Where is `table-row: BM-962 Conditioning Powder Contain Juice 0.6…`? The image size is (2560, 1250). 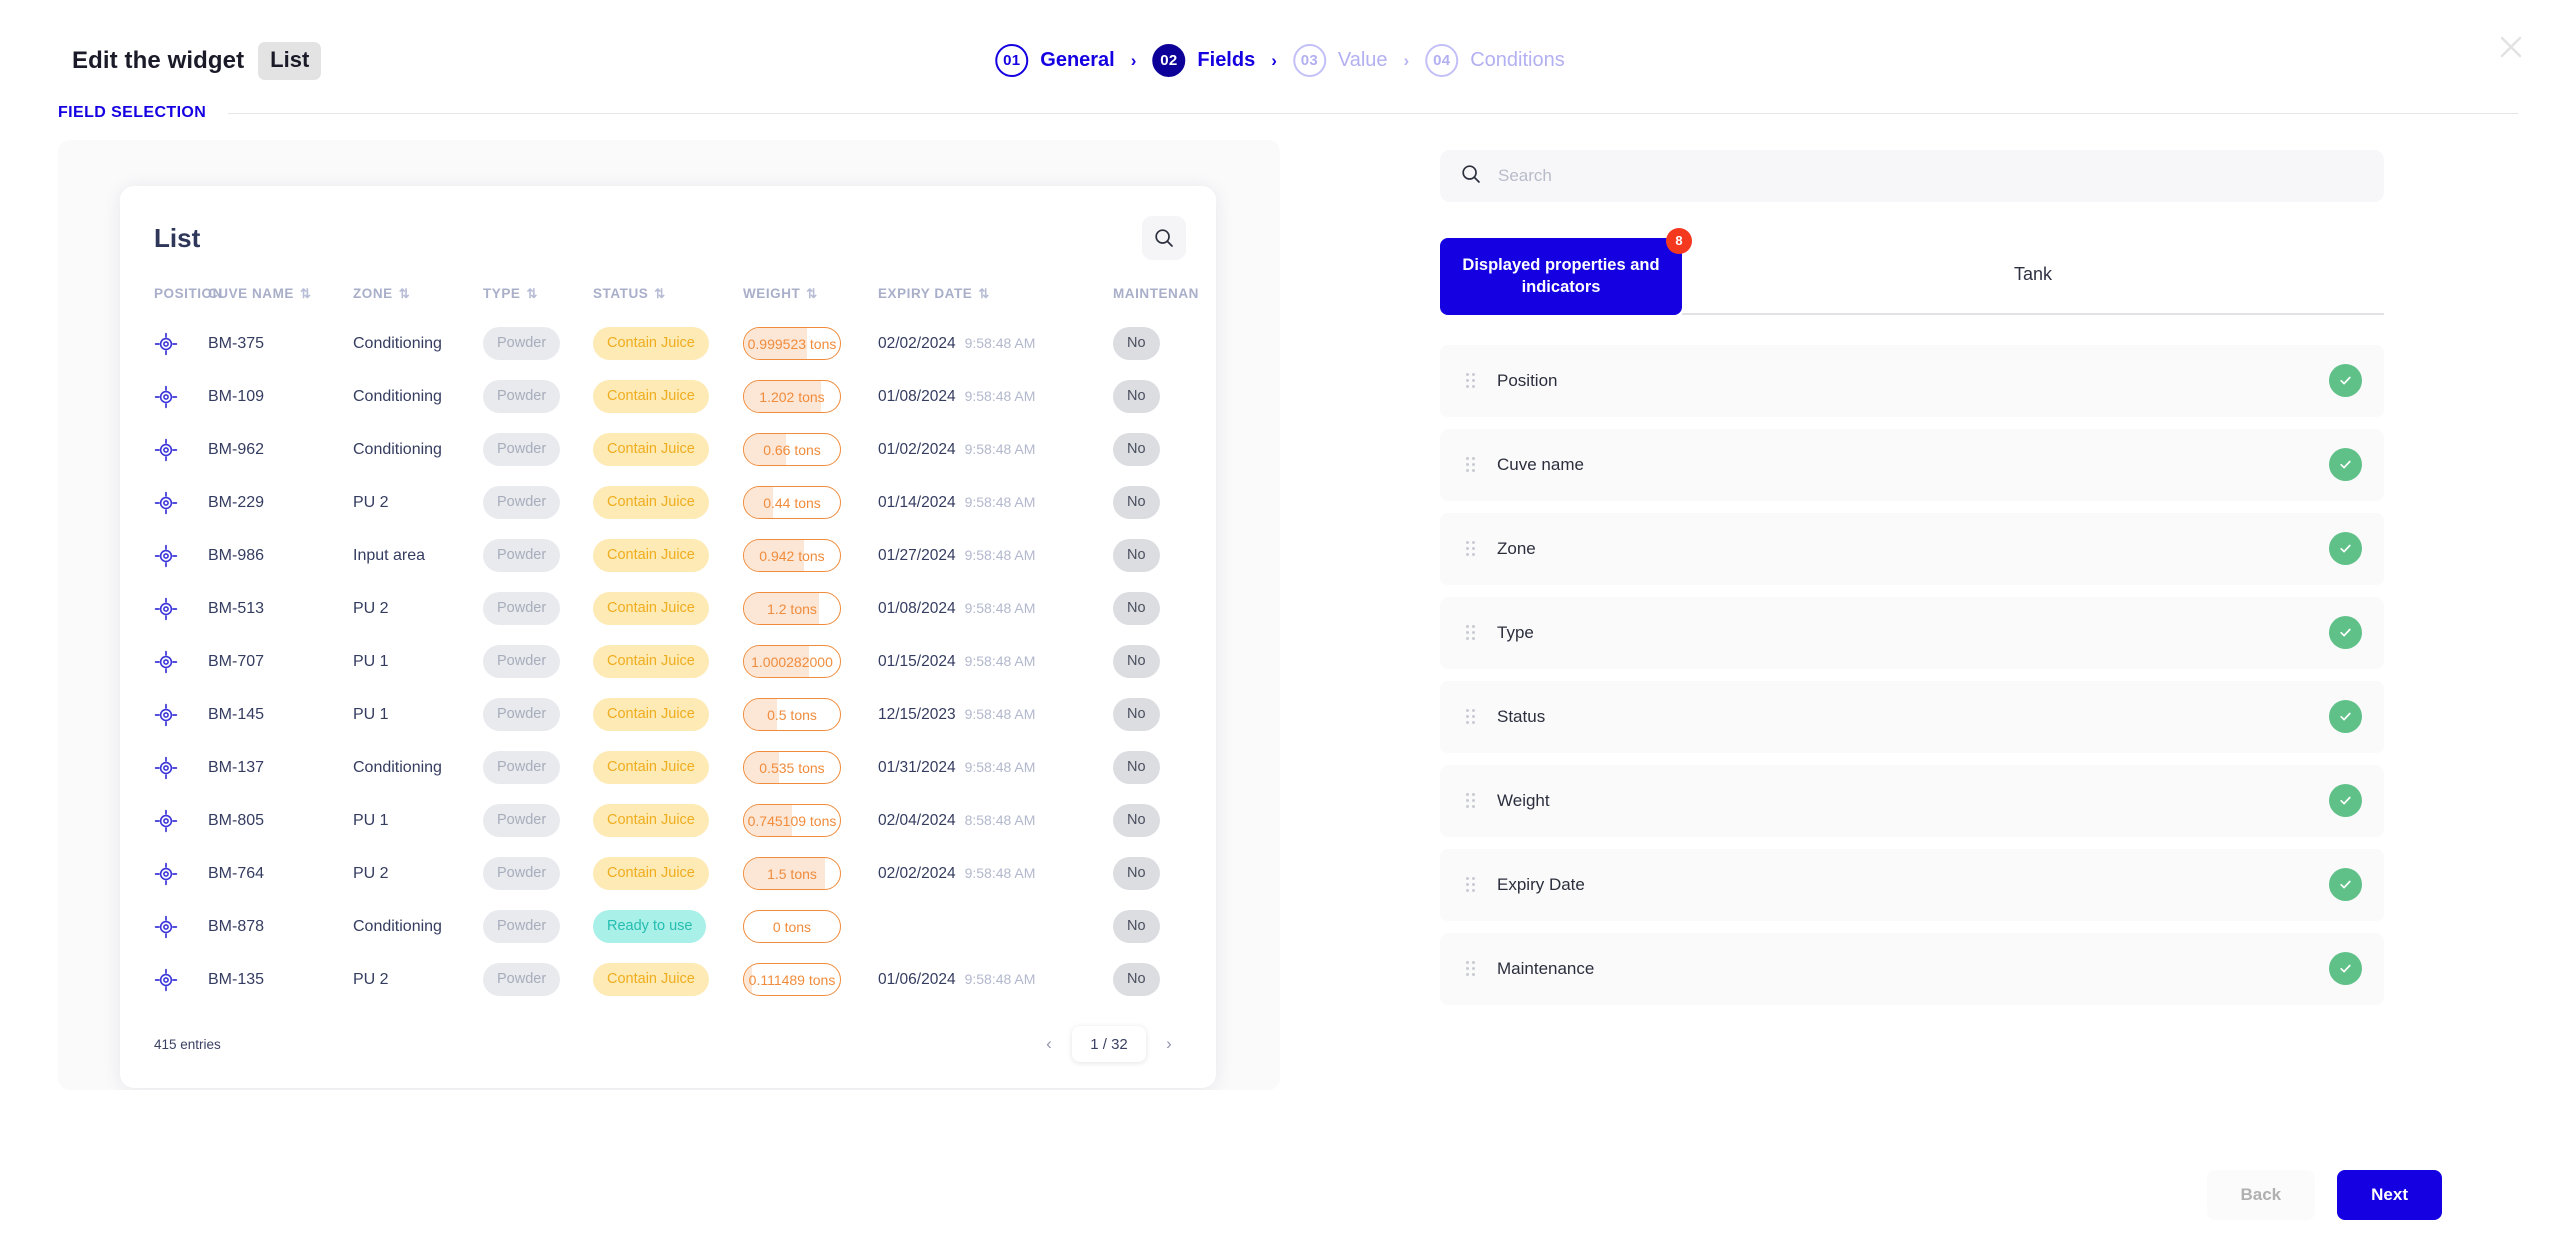
table-row: BM-962 Conditioning Powder Contain Juice 0.6… is located at coordinates (668, 449).